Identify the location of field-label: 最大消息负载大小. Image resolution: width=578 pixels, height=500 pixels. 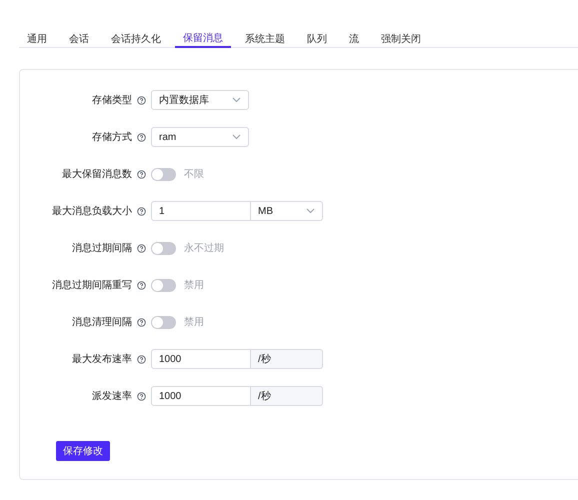
(91, 211).